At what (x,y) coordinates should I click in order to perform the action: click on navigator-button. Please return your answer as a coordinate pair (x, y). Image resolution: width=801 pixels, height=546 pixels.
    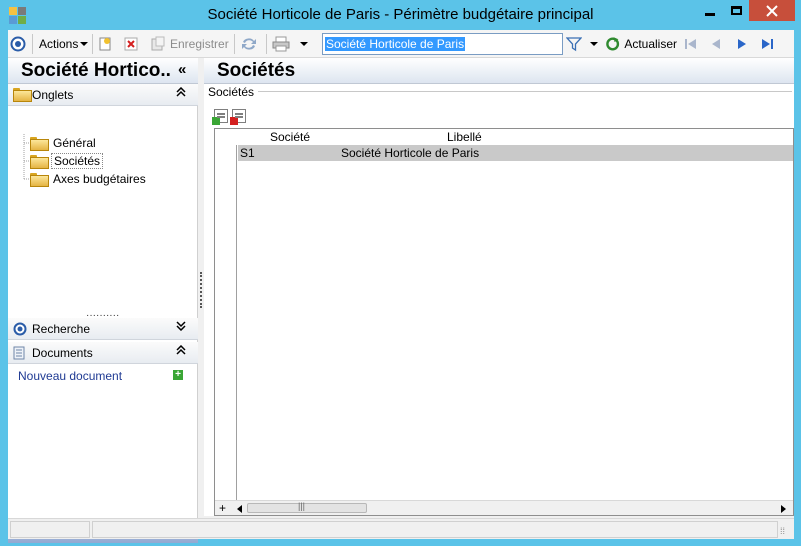
    Looking at the image, I should click on (20, 44).